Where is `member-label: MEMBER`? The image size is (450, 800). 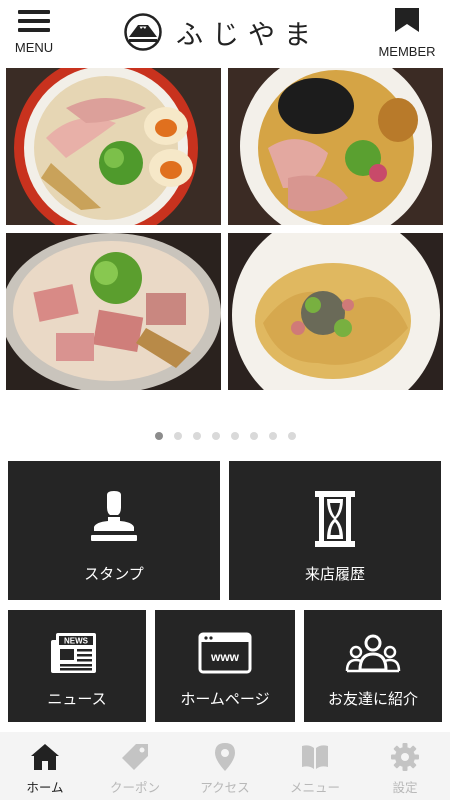 member-label: MEMBER is located at coordinates (407, 51).